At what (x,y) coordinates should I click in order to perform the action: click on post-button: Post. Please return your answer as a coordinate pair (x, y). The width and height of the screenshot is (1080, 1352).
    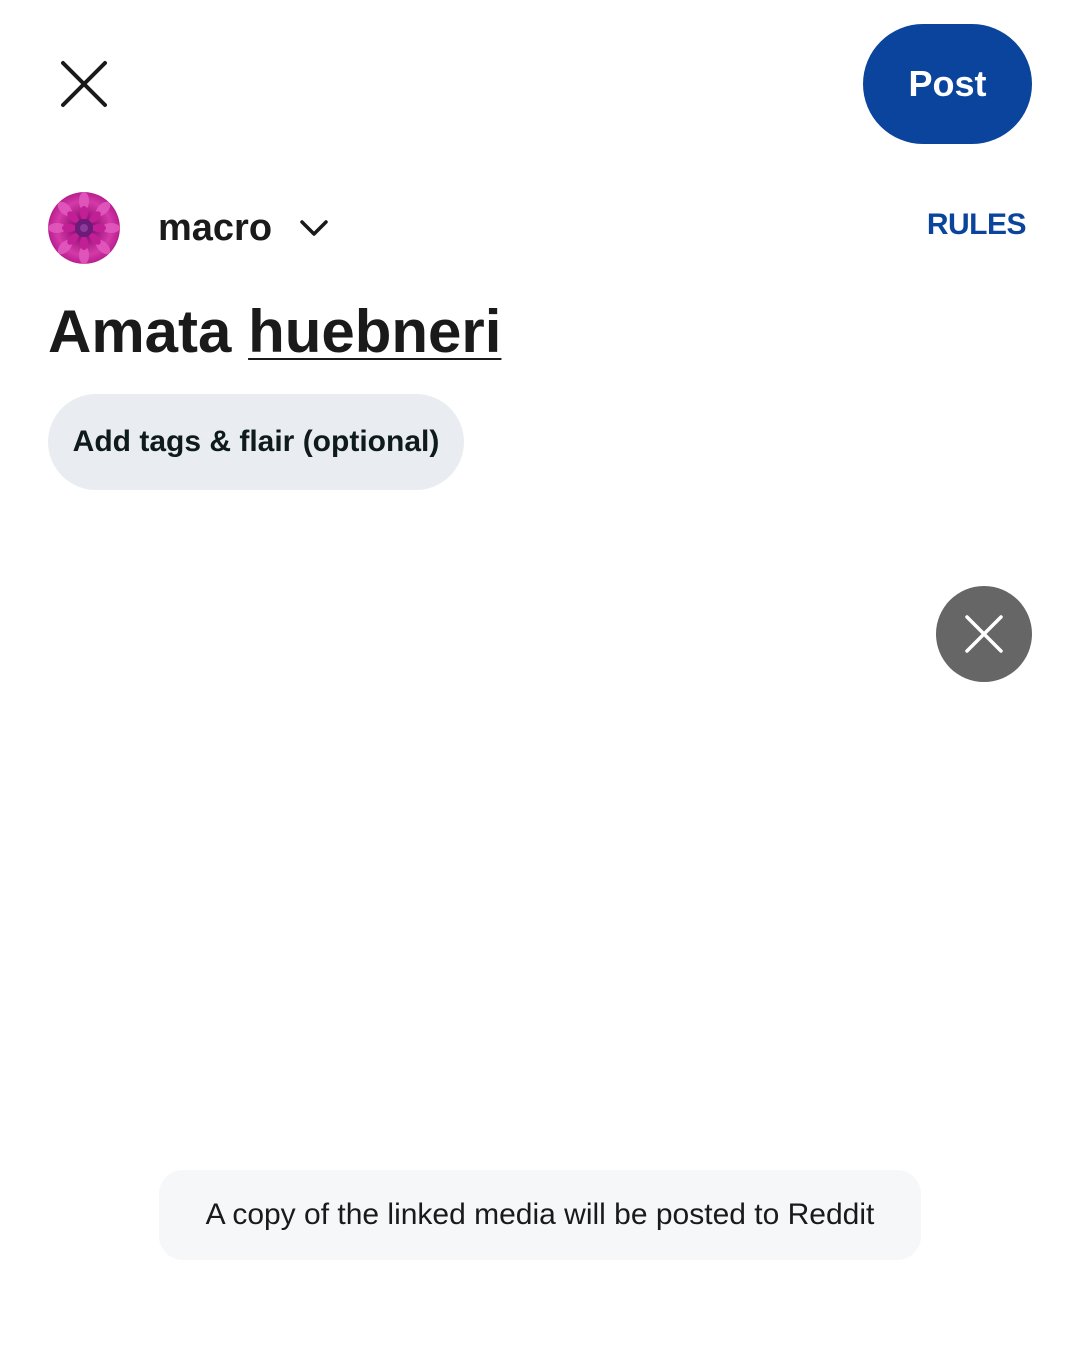
    Looking at the image, I should click on (947, 84).